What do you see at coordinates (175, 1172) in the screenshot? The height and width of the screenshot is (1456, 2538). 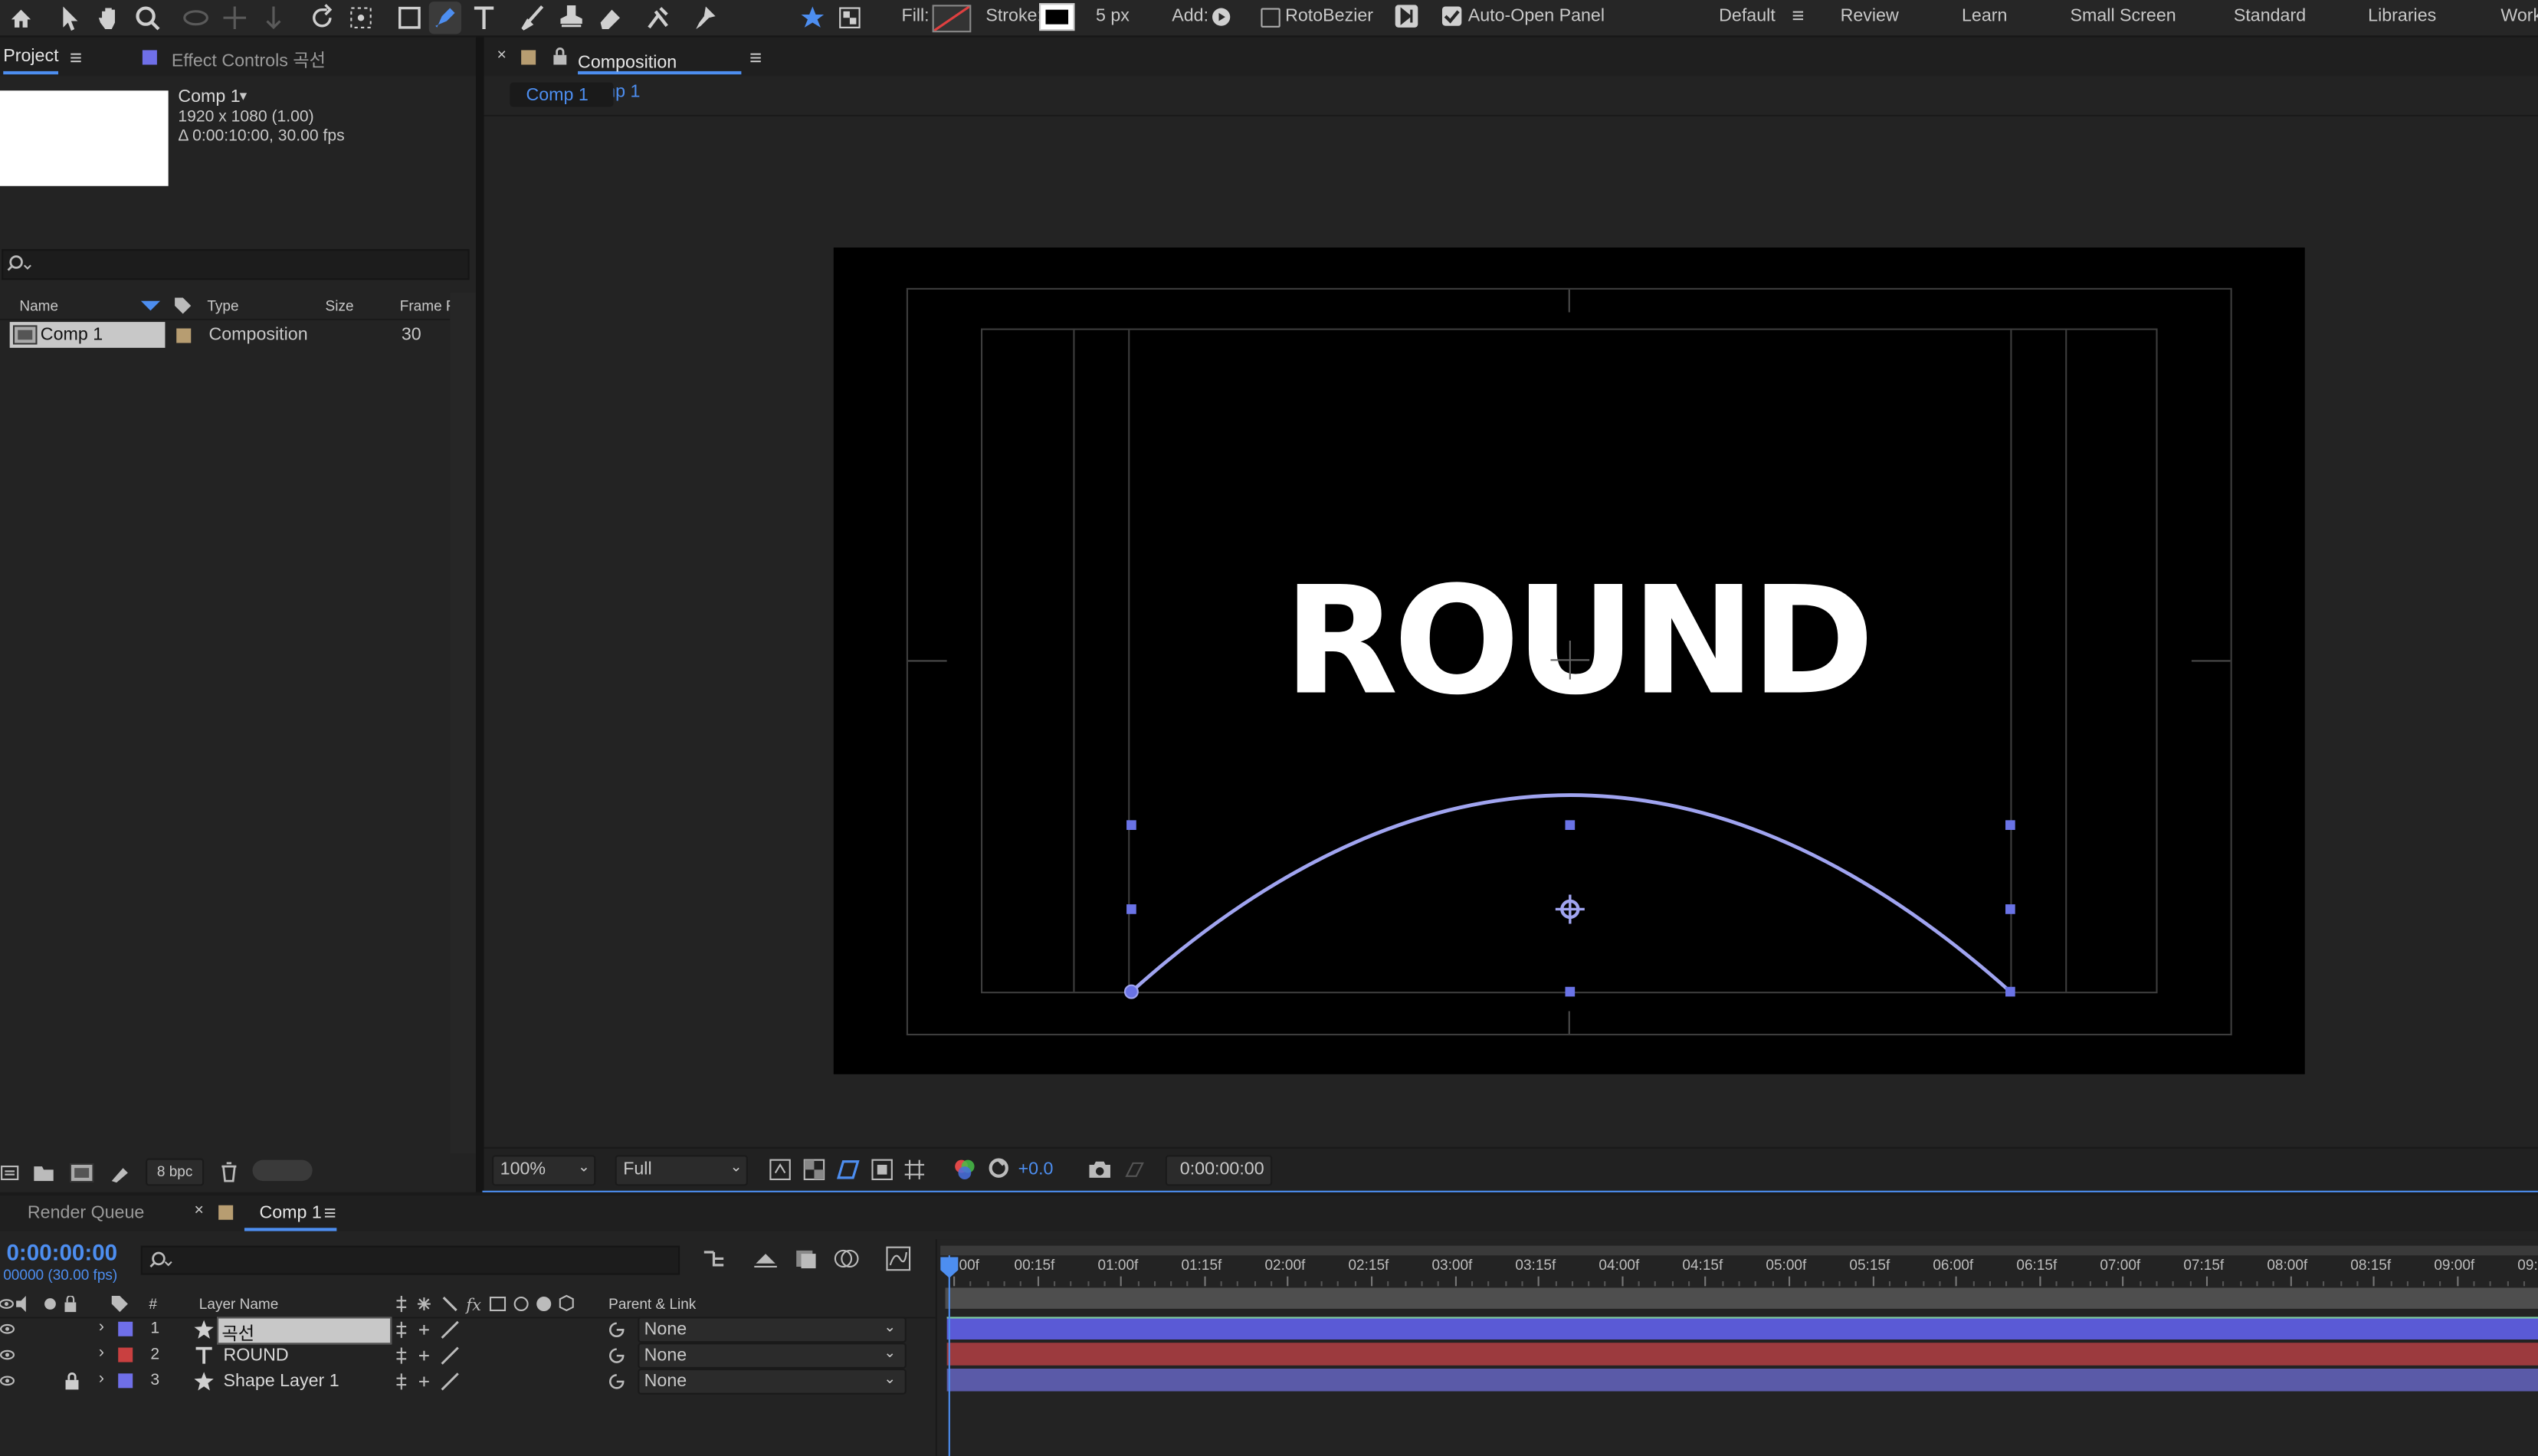 I see `bit-depth-button: 8 bpc` at bounding box center [175, 1172].